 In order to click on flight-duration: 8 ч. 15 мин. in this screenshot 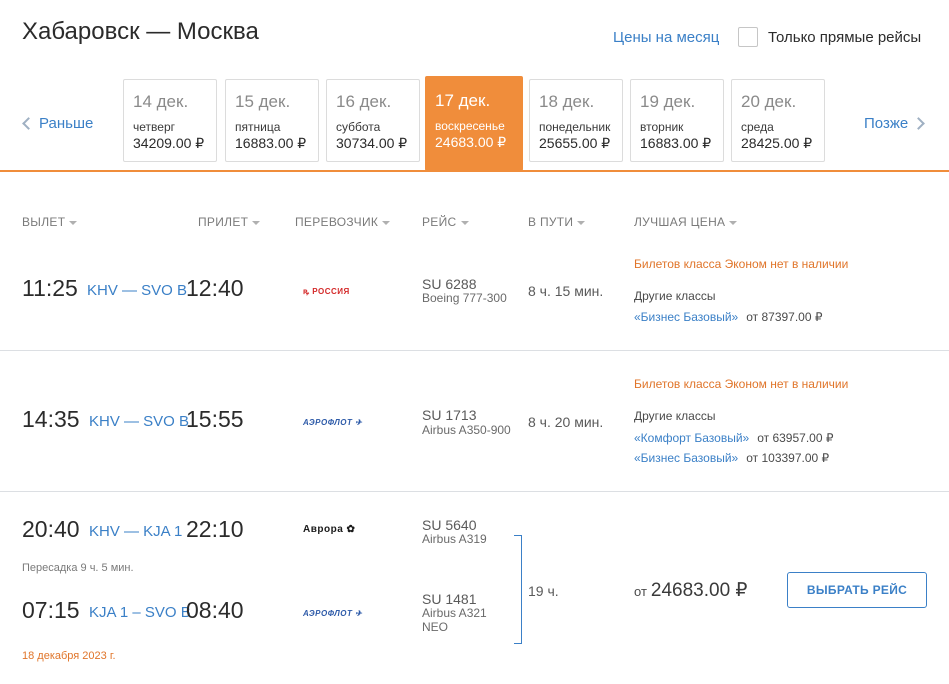, I will do `click(566, 291)`.